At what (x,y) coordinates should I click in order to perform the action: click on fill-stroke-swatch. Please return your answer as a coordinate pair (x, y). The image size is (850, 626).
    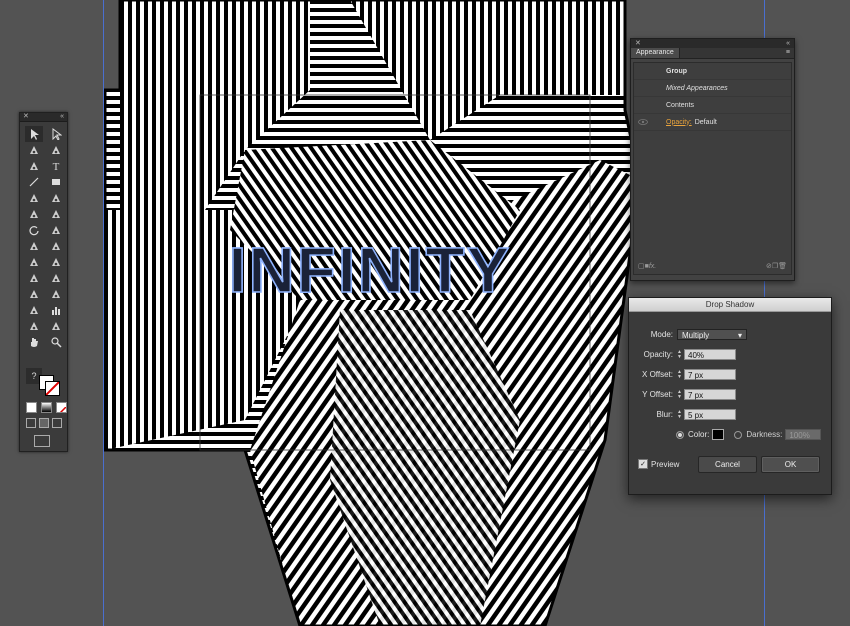
    Looking at the image, I should click on (49, 385).